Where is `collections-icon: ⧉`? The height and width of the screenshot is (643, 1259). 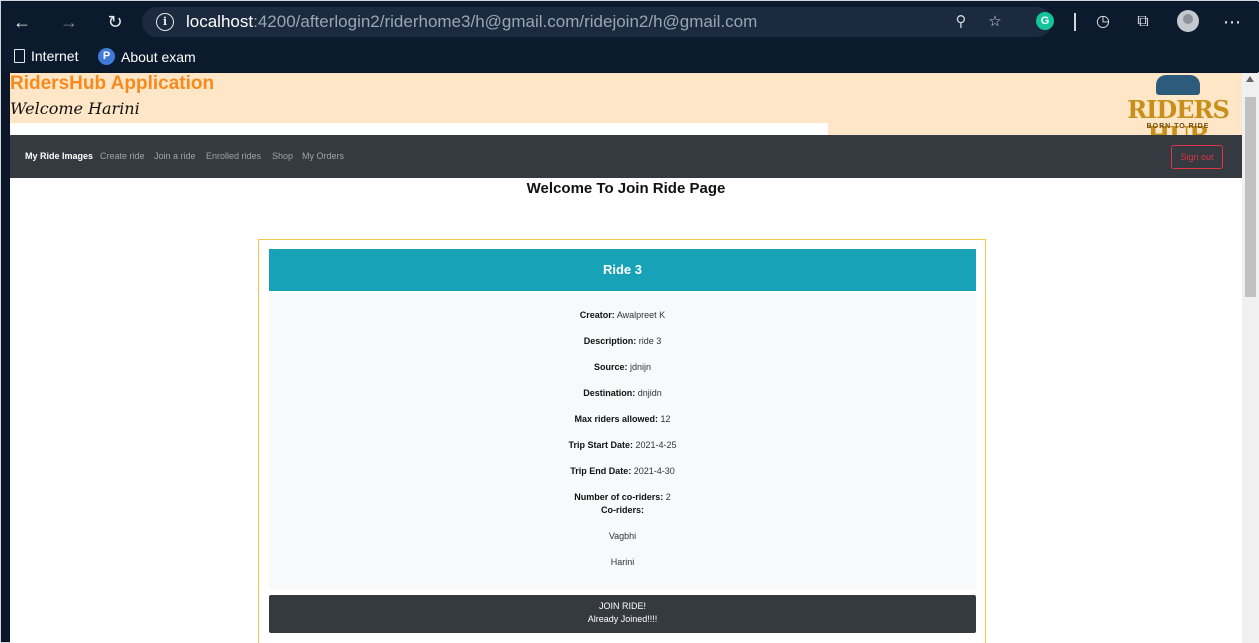 collections-icon: ⧉ is located at coordinates (1143, 22).